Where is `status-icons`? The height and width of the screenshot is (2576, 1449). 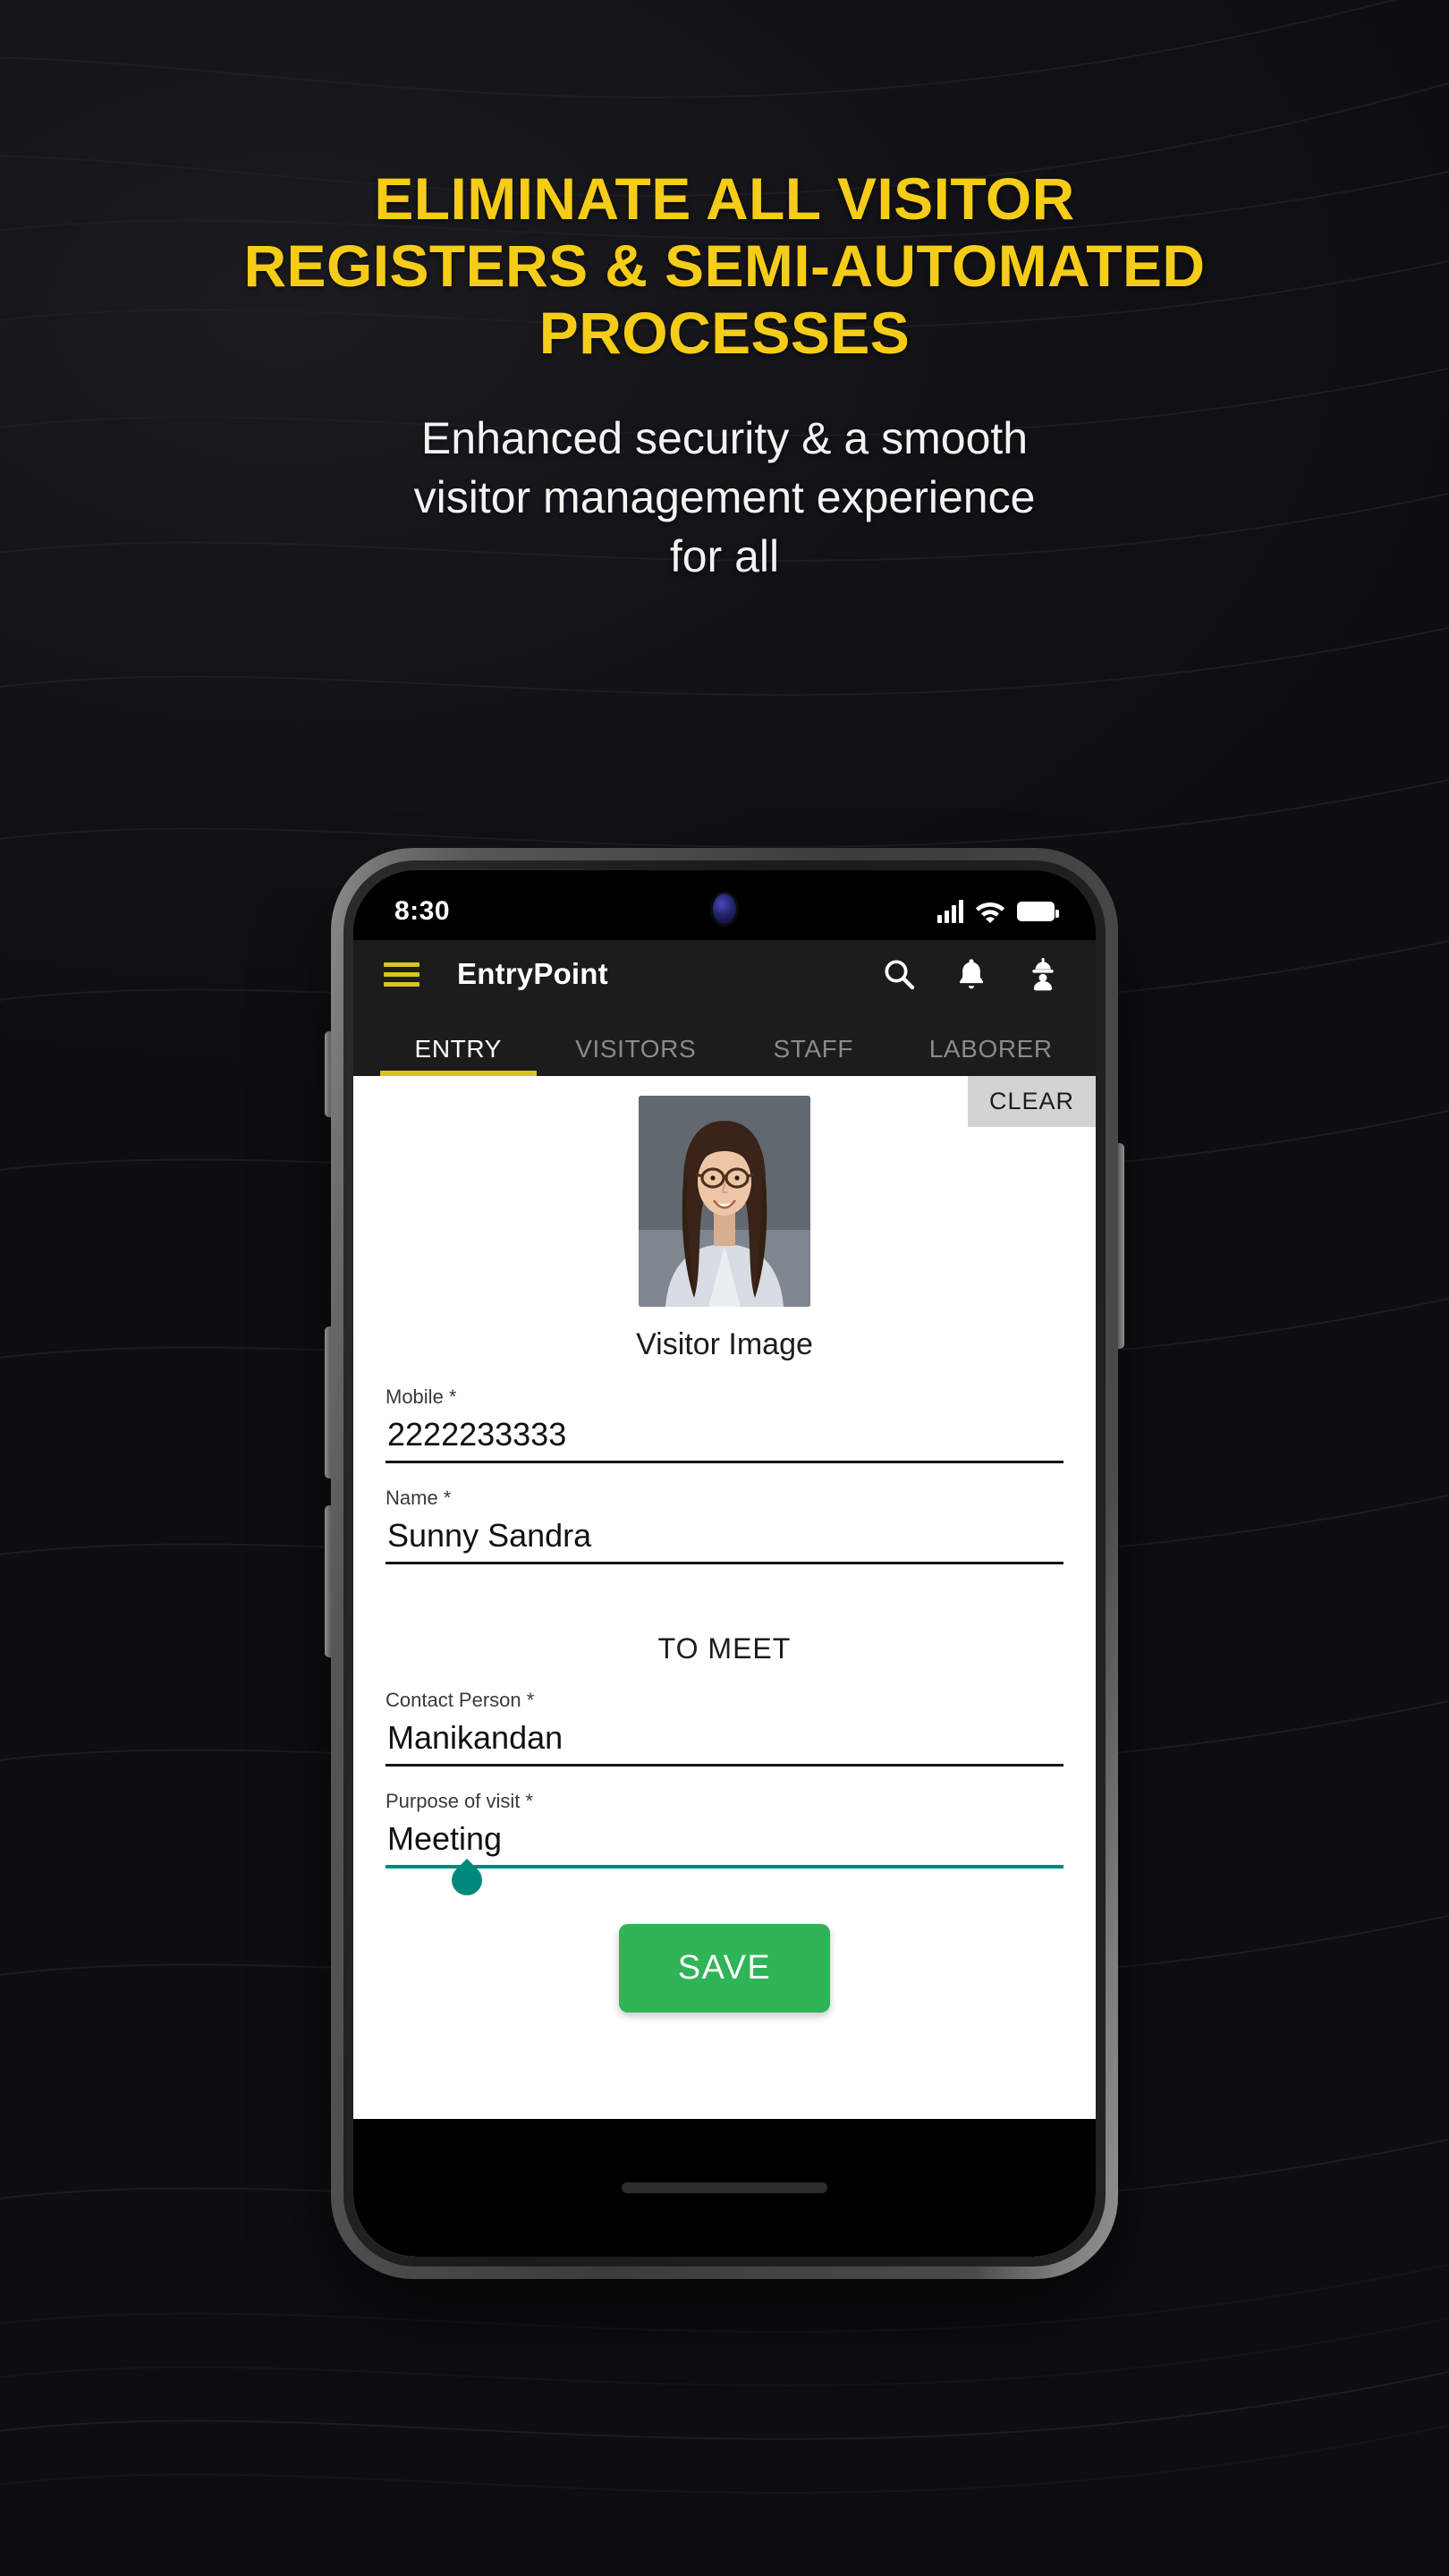 status-icons is located at coordinates (998, 911).